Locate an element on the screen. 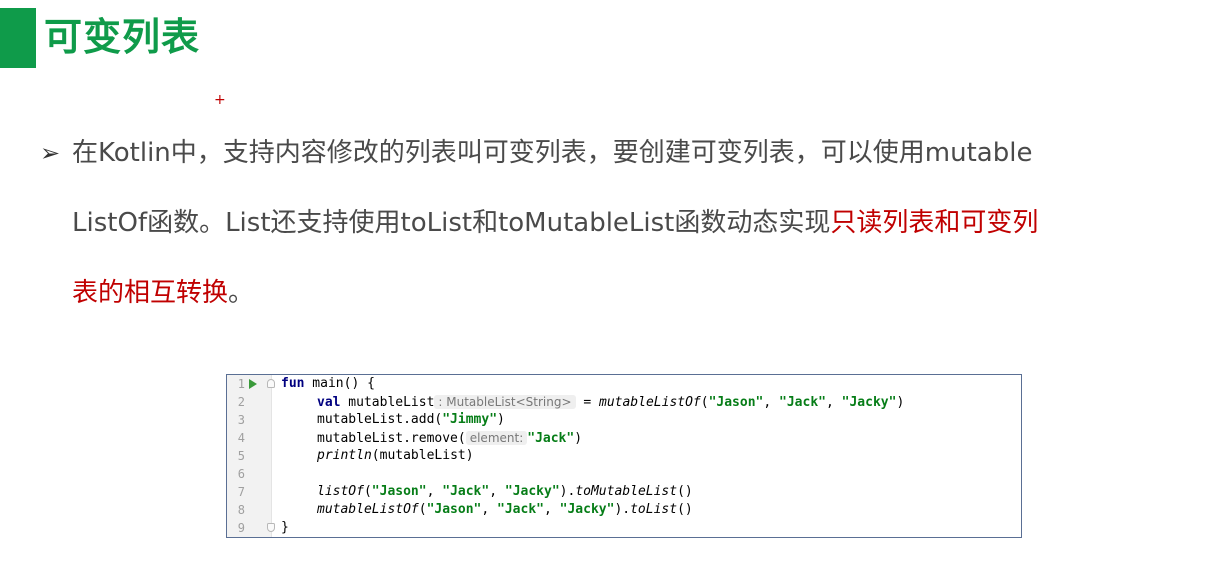 This screenshot has width=1228, height=569. code-text: mutableList.remove(element: "Jack") is located at coordinates (450, 438).